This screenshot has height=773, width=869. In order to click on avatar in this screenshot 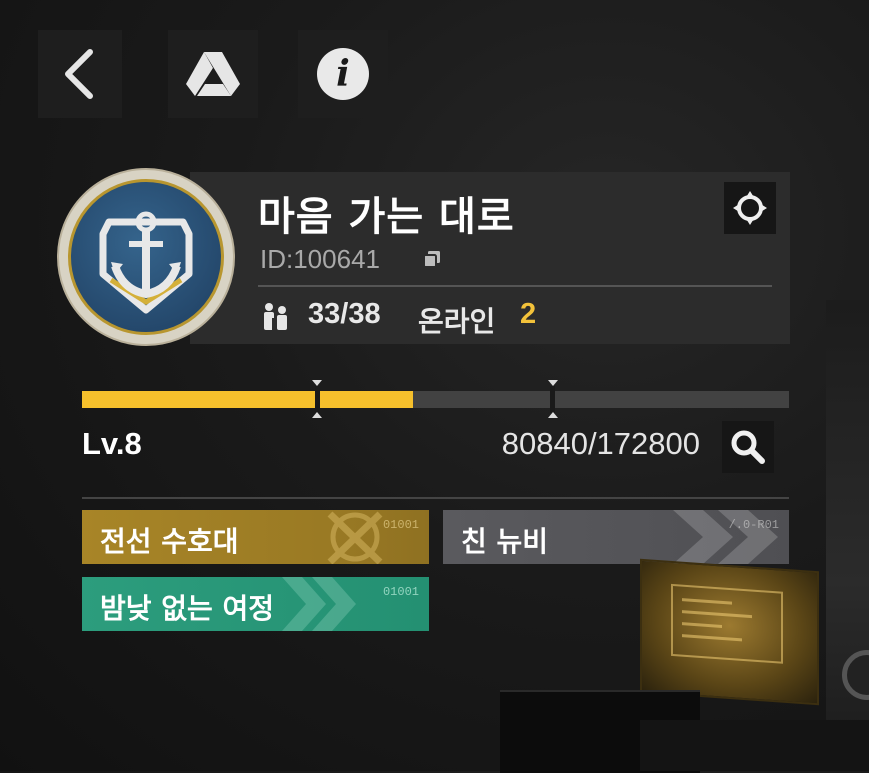, I will do `click(146, 257)`.